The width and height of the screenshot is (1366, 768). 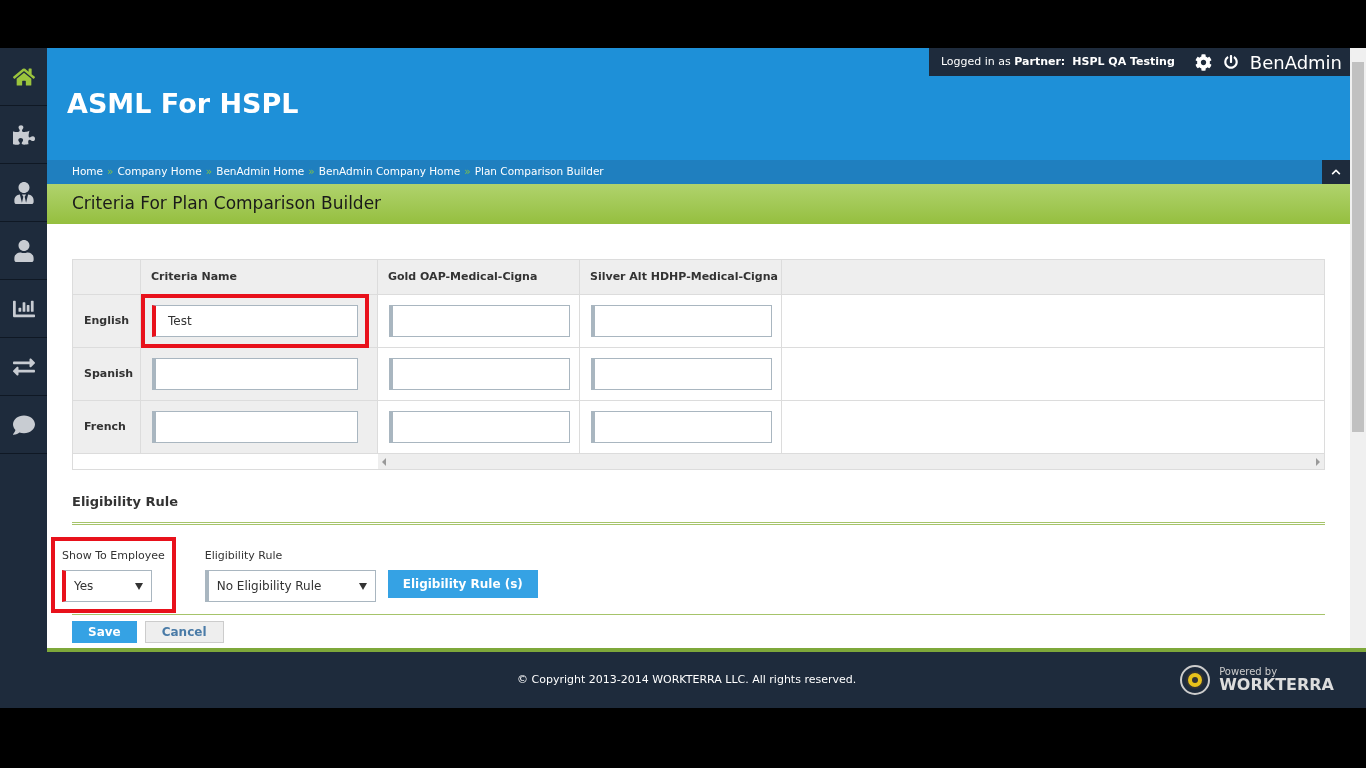 What do you see at coordinates (1276, 685) in the screenshot?
I see `brand-name: WORKTERRA` at bounding box center [1276, 685].